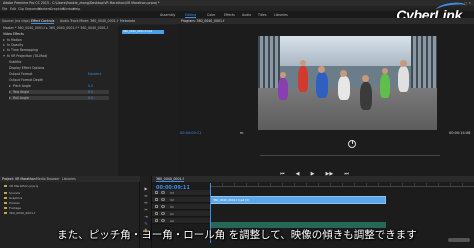 The width and height of the screenshot is (474, 248). I want to click on track-header-a1: A1, so click(181, 214).